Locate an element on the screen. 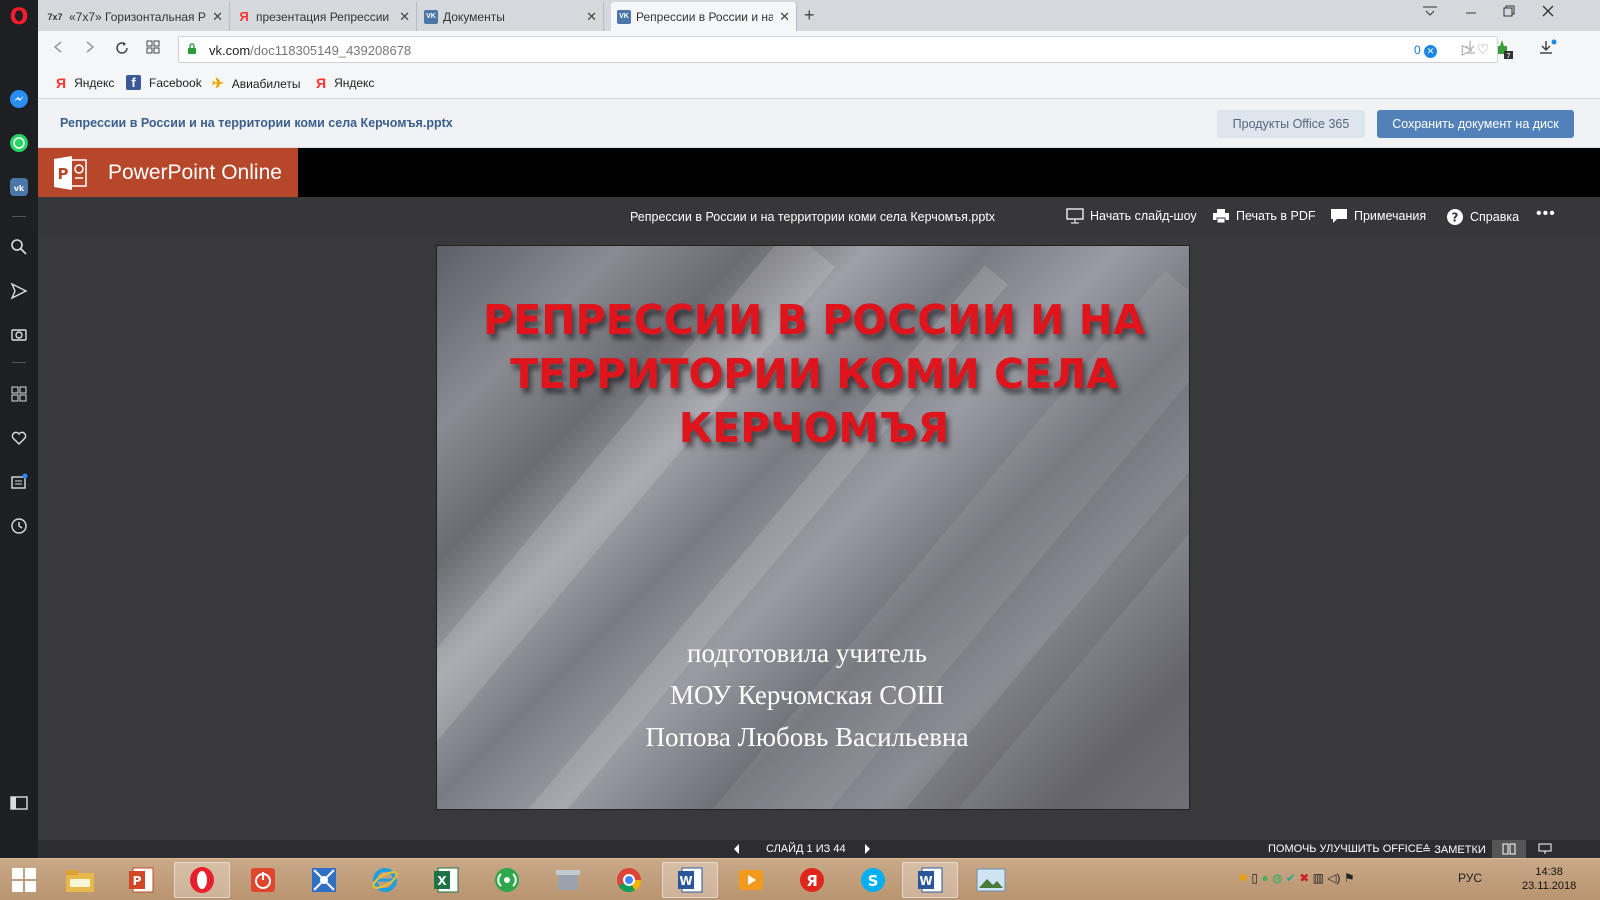 The height and width of the screenshot is (900, 1600). comments-label: Примечания is located at coordinates (1390, 216).